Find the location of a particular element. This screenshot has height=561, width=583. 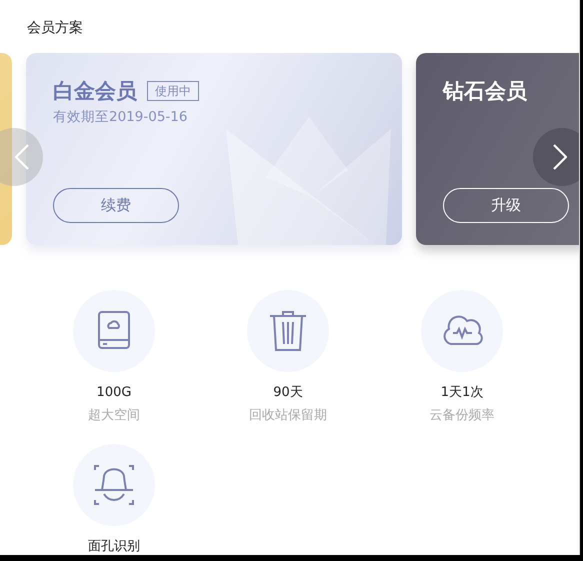

chevron-right-icon is located at coordinates (560, 157).